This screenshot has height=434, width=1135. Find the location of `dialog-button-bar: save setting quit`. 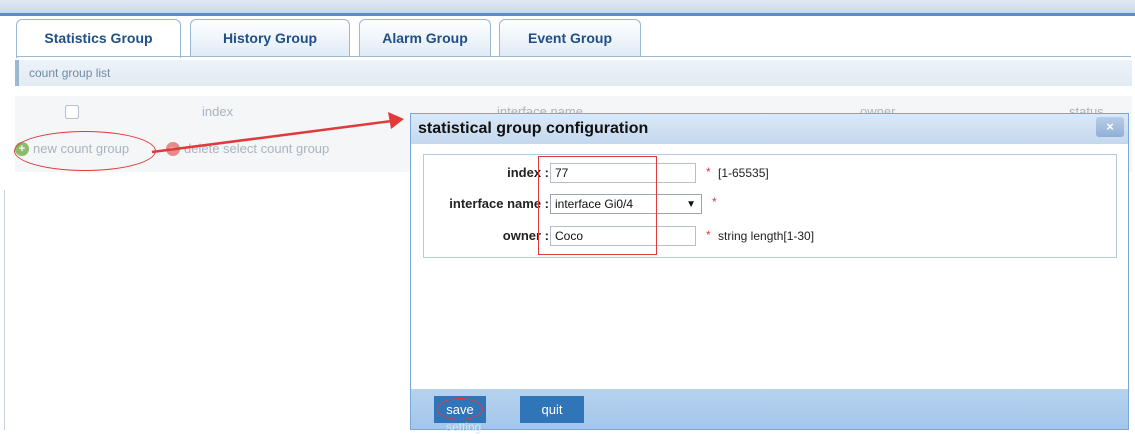

dialog-button-bar: save setting quit is located at coordinates (769, 411).